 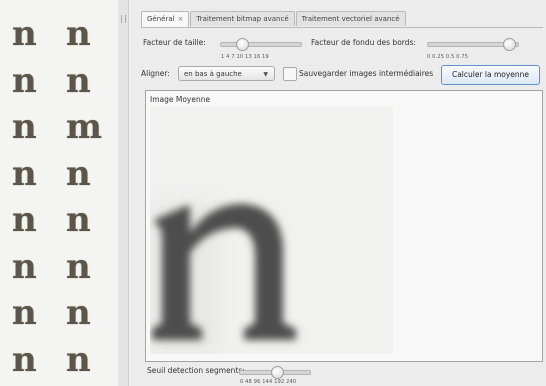 What do you see at coordinates (213, 74) in the screenshot?
I see `align-select-value: en bas à gauche` at bounding box center [213, 74].